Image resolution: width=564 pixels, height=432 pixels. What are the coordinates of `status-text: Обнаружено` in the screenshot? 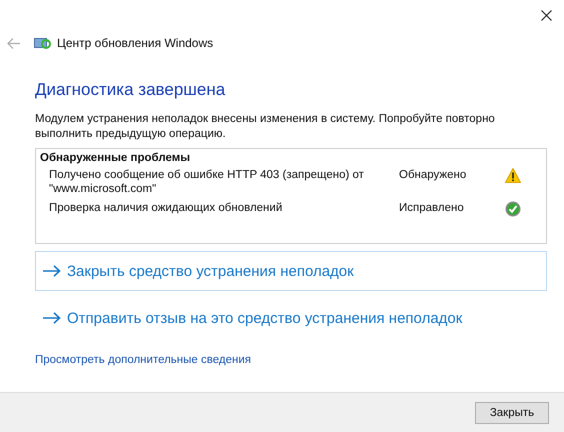 It's located at (433, 175).